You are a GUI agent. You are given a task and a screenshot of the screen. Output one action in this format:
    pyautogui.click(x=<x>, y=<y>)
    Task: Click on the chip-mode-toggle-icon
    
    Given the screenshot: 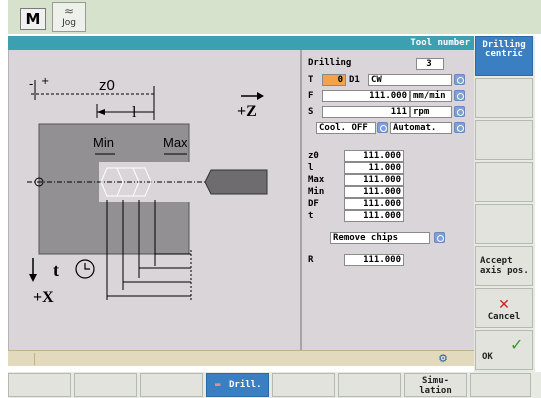 What is the action you would take?
    pyautogui.click(x=439, y=237)
    